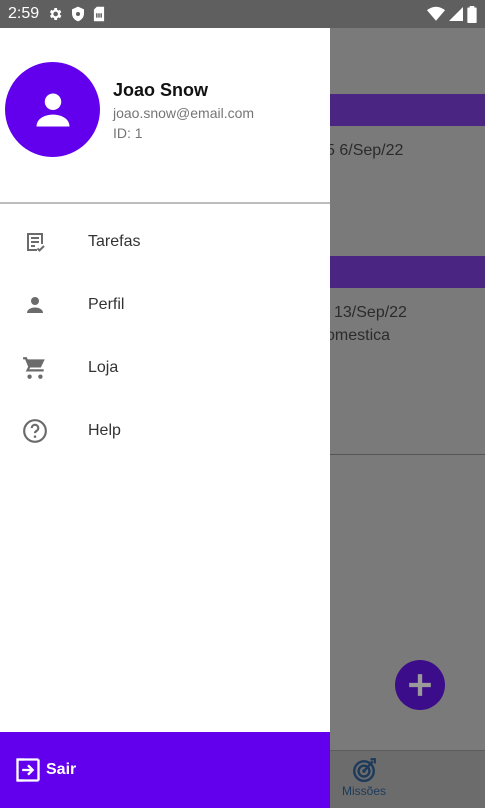 The width and height of the screenshot is (485, 808). What do you see at coordinates (242, 14) in the screenshot?
I see `status-bar: 2:59` at bounding box center [242, 14].